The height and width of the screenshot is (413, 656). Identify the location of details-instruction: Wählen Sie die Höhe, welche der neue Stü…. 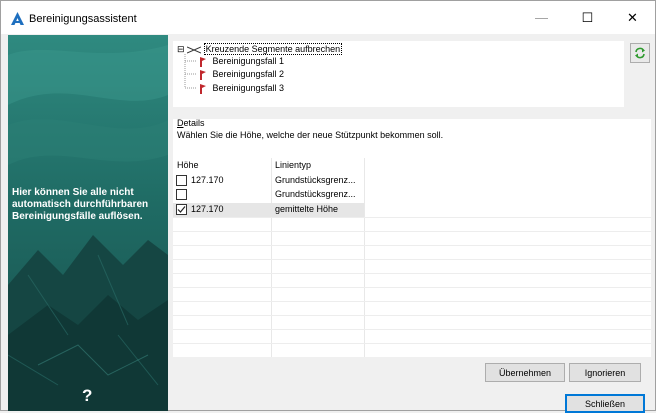
(310, 135).